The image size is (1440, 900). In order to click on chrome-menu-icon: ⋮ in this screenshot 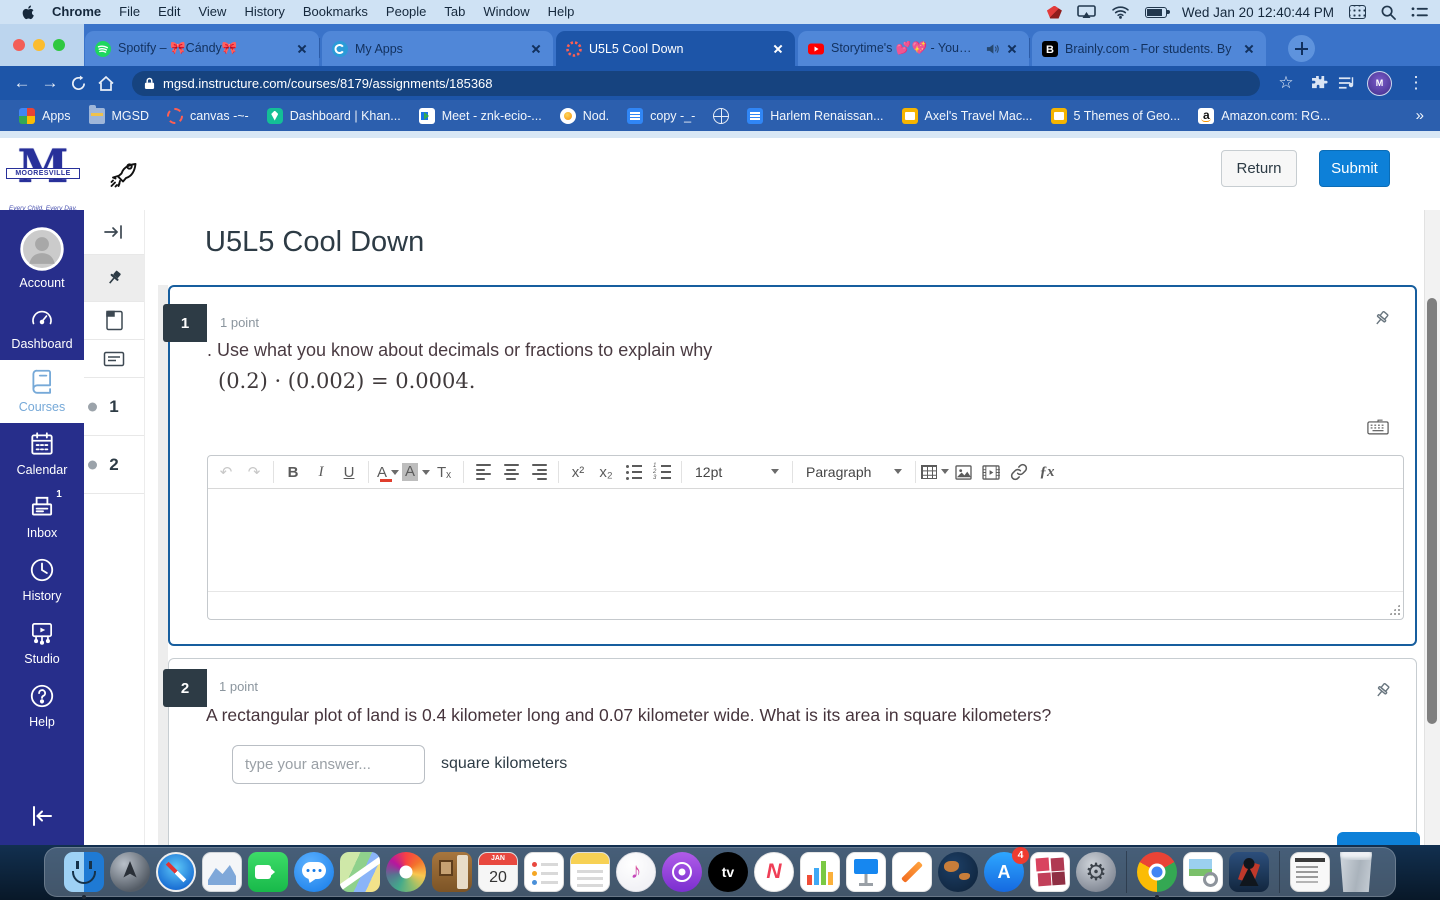, I will do `click(1416, 83)`.